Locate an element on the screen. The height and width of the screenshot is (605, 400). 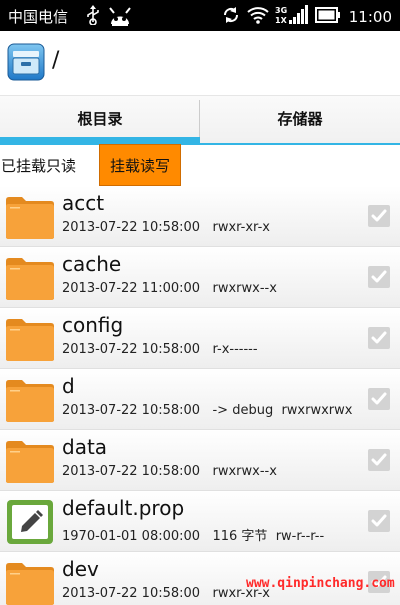
tab-storage-label: 存储器 is located at coordinates (300, 118).